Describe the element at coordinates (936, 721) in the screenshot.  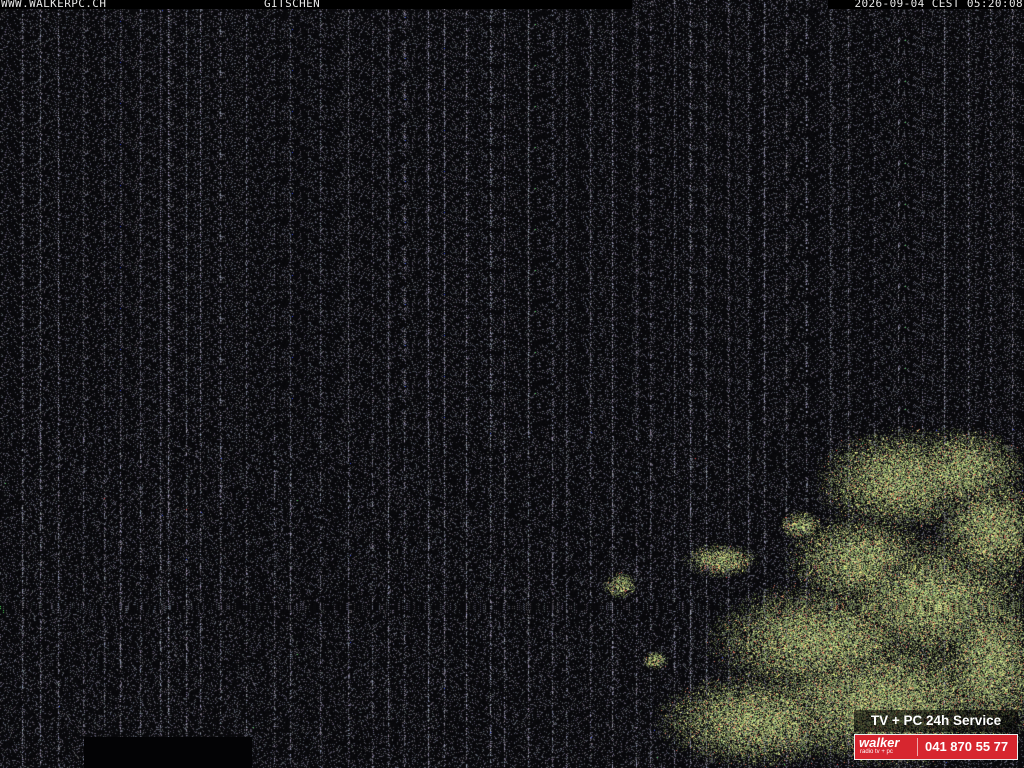
I see `ad-service-line: TV + PC 24h Service` at that location.